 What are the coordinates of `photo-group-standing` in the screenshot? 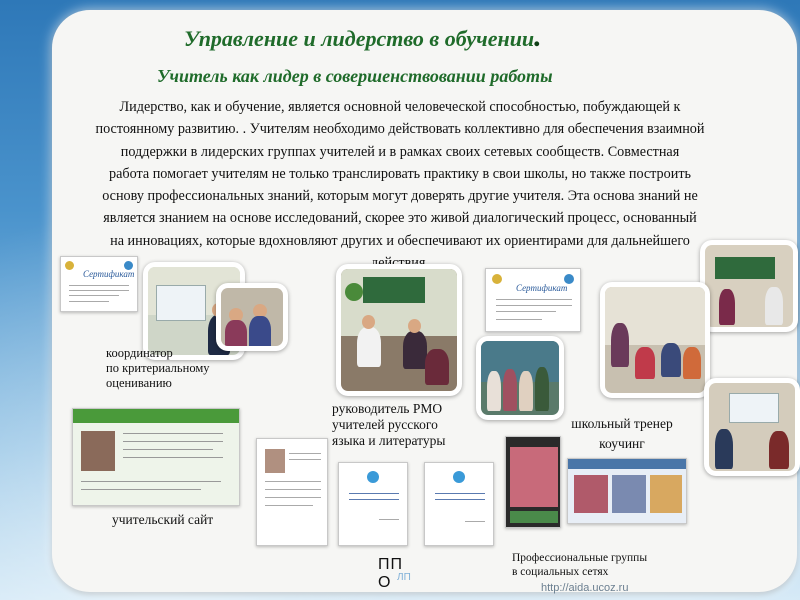 It's located at (520, 378).